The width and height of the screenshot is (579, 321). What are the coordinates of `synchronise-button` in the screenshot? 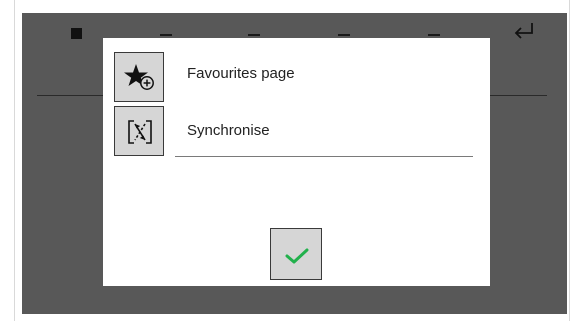 It's located at (139, 131).